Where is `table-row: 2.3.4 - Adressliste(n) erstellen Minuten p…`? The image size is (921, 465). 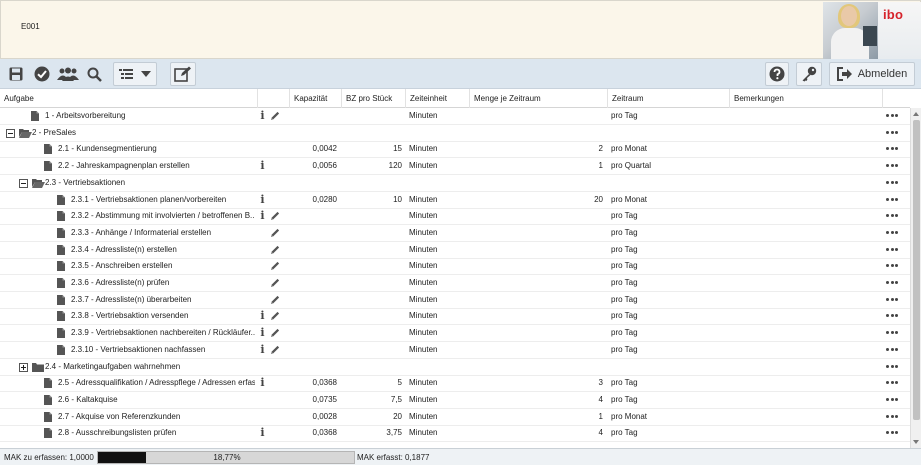
table-row: 2.3.4 - Adressliste(n) erstellen Minuten p… is located at coordinates (455, 250).